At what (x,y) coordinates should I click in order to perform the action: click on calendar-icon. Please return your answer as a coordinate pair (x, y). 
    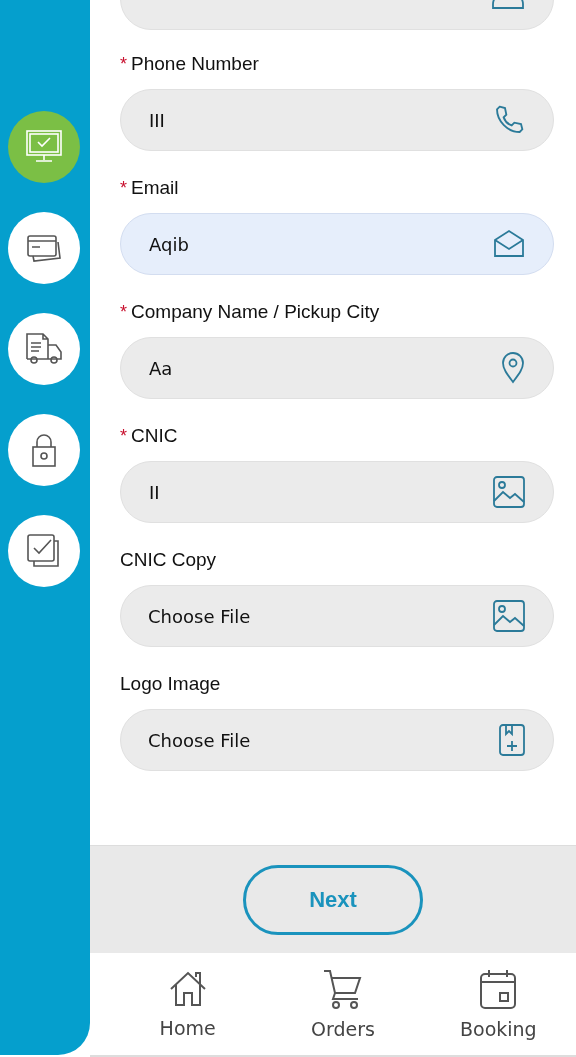
    Looking at the image, I should click on (498, 989).